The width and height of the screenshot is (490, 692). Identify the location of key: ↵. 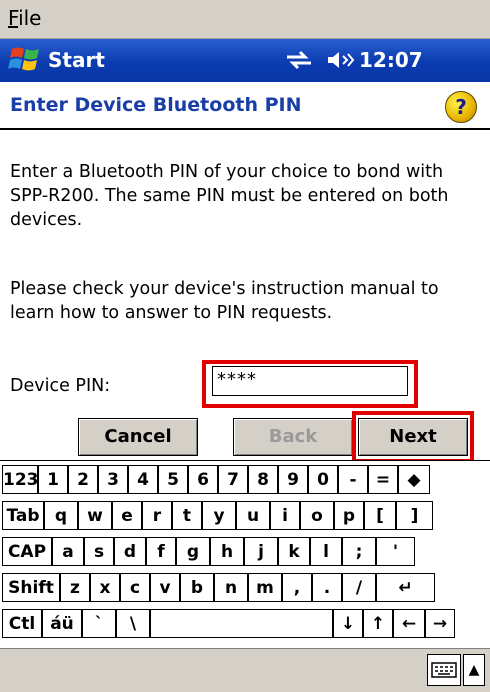
(405, 587).